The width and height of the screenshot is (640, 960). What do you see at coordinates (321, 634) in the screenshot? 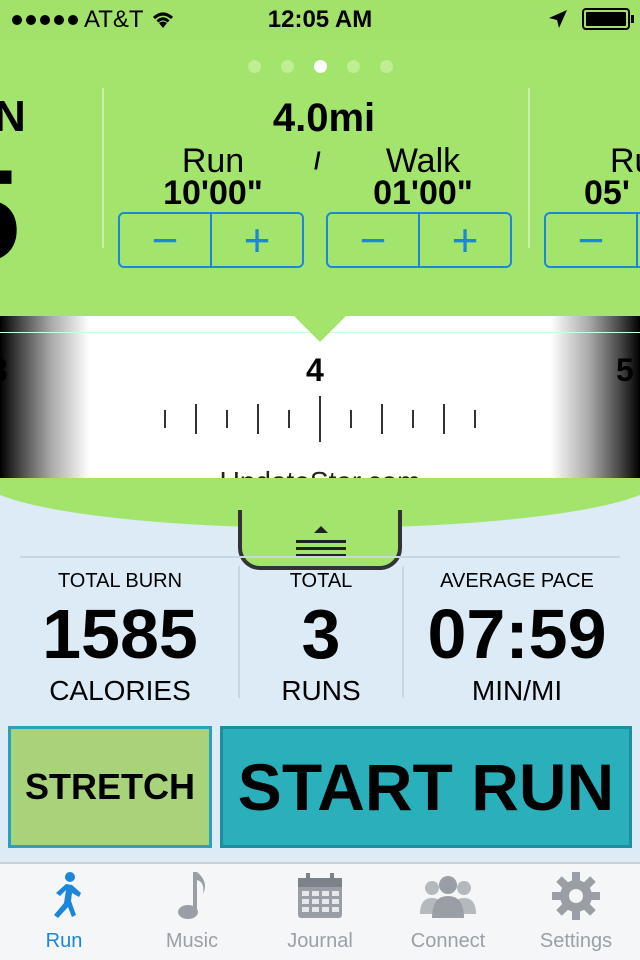
I see `stat-value: 3` at bounding box center [321, 634].